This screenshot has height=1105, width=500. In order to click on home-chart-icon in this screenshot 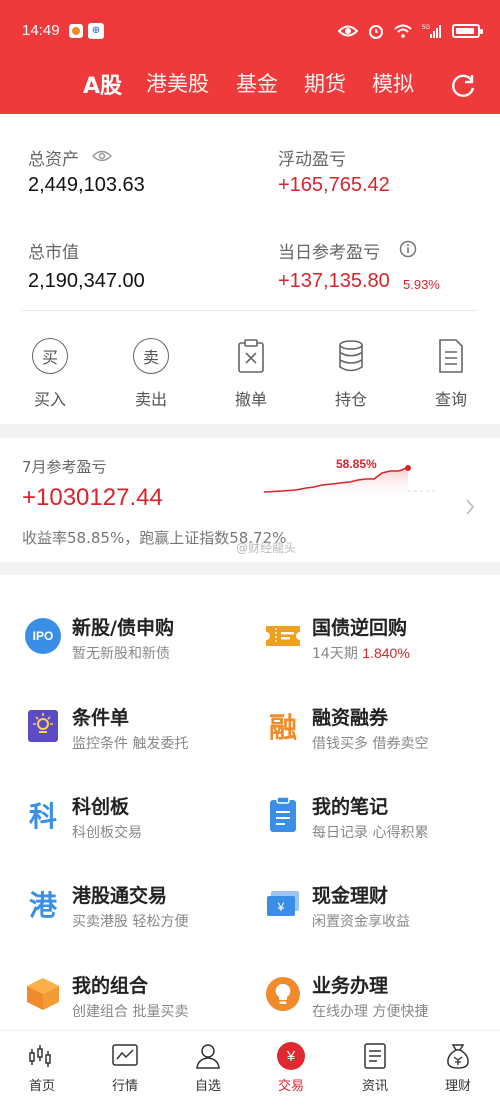, I will do `click(42, 1056)`.